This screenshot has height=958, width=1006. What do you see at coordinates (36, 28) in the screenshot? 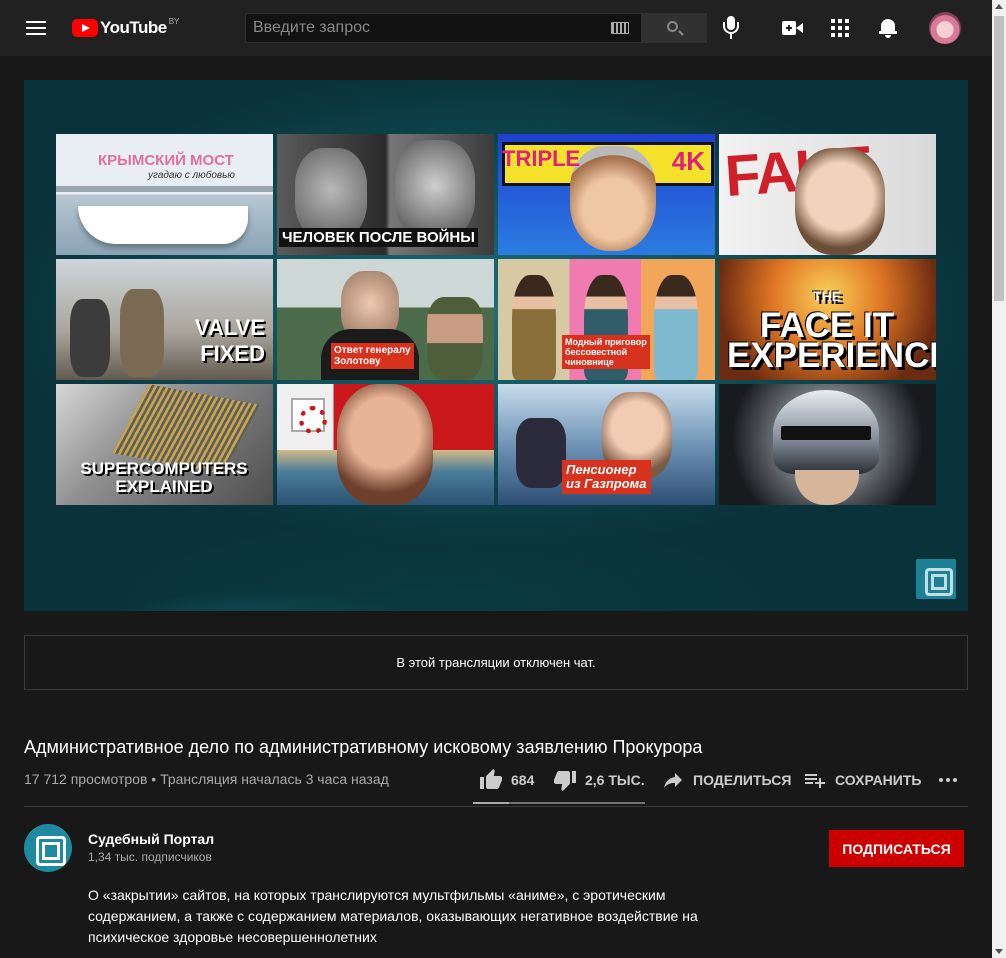
I see `menu-icon` at bounding box center [36, 28].